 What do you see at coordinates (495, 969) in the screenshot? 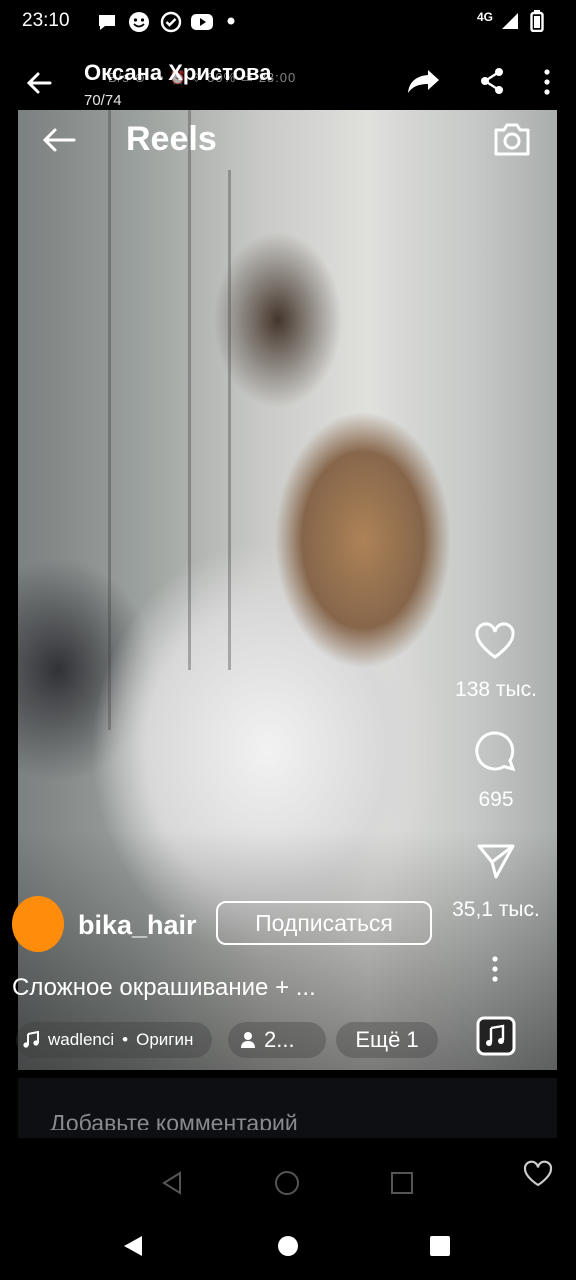
I see `reel-more-icon` at bounding box center [495, 969].